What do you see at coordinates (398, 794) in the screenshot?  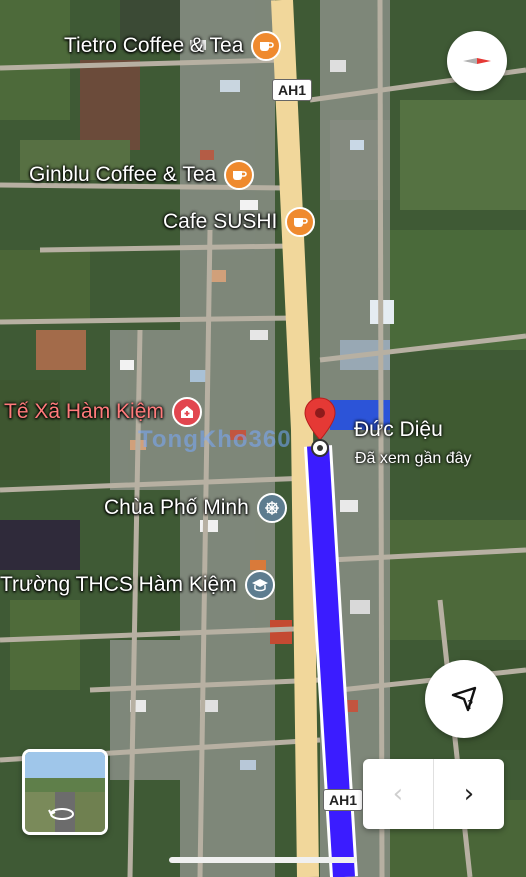 I see `previous-button: ‹` at bounding box center [398, 794].